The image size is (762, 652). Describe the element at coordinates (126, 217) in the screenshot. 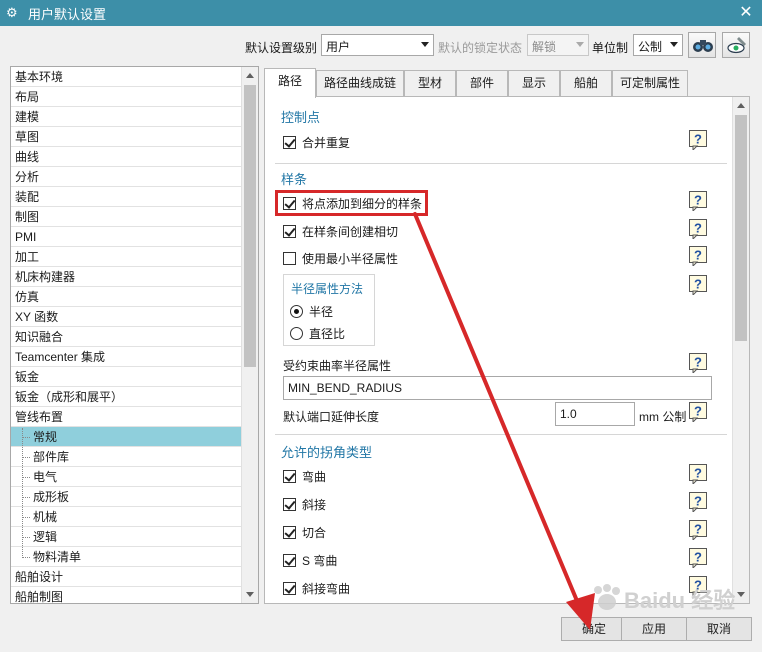

I see `tree-item: 制图` at that location.